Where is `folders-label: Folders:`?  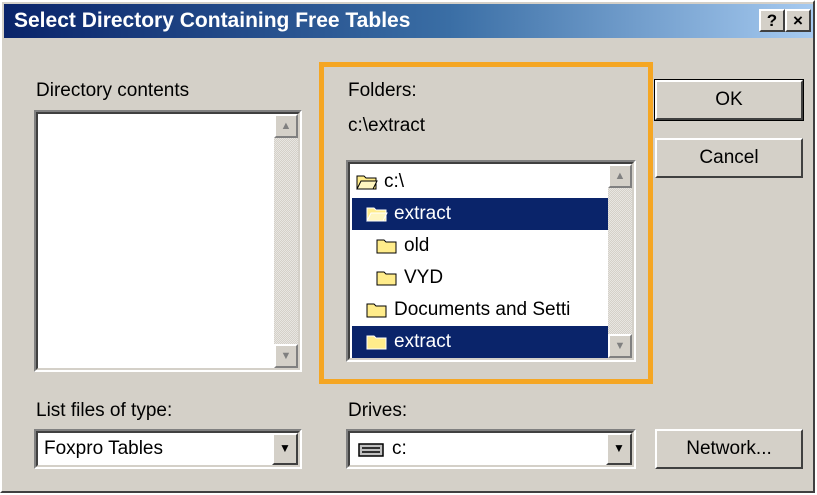
folders-label: Folders: is located at coordinates (382, 90).